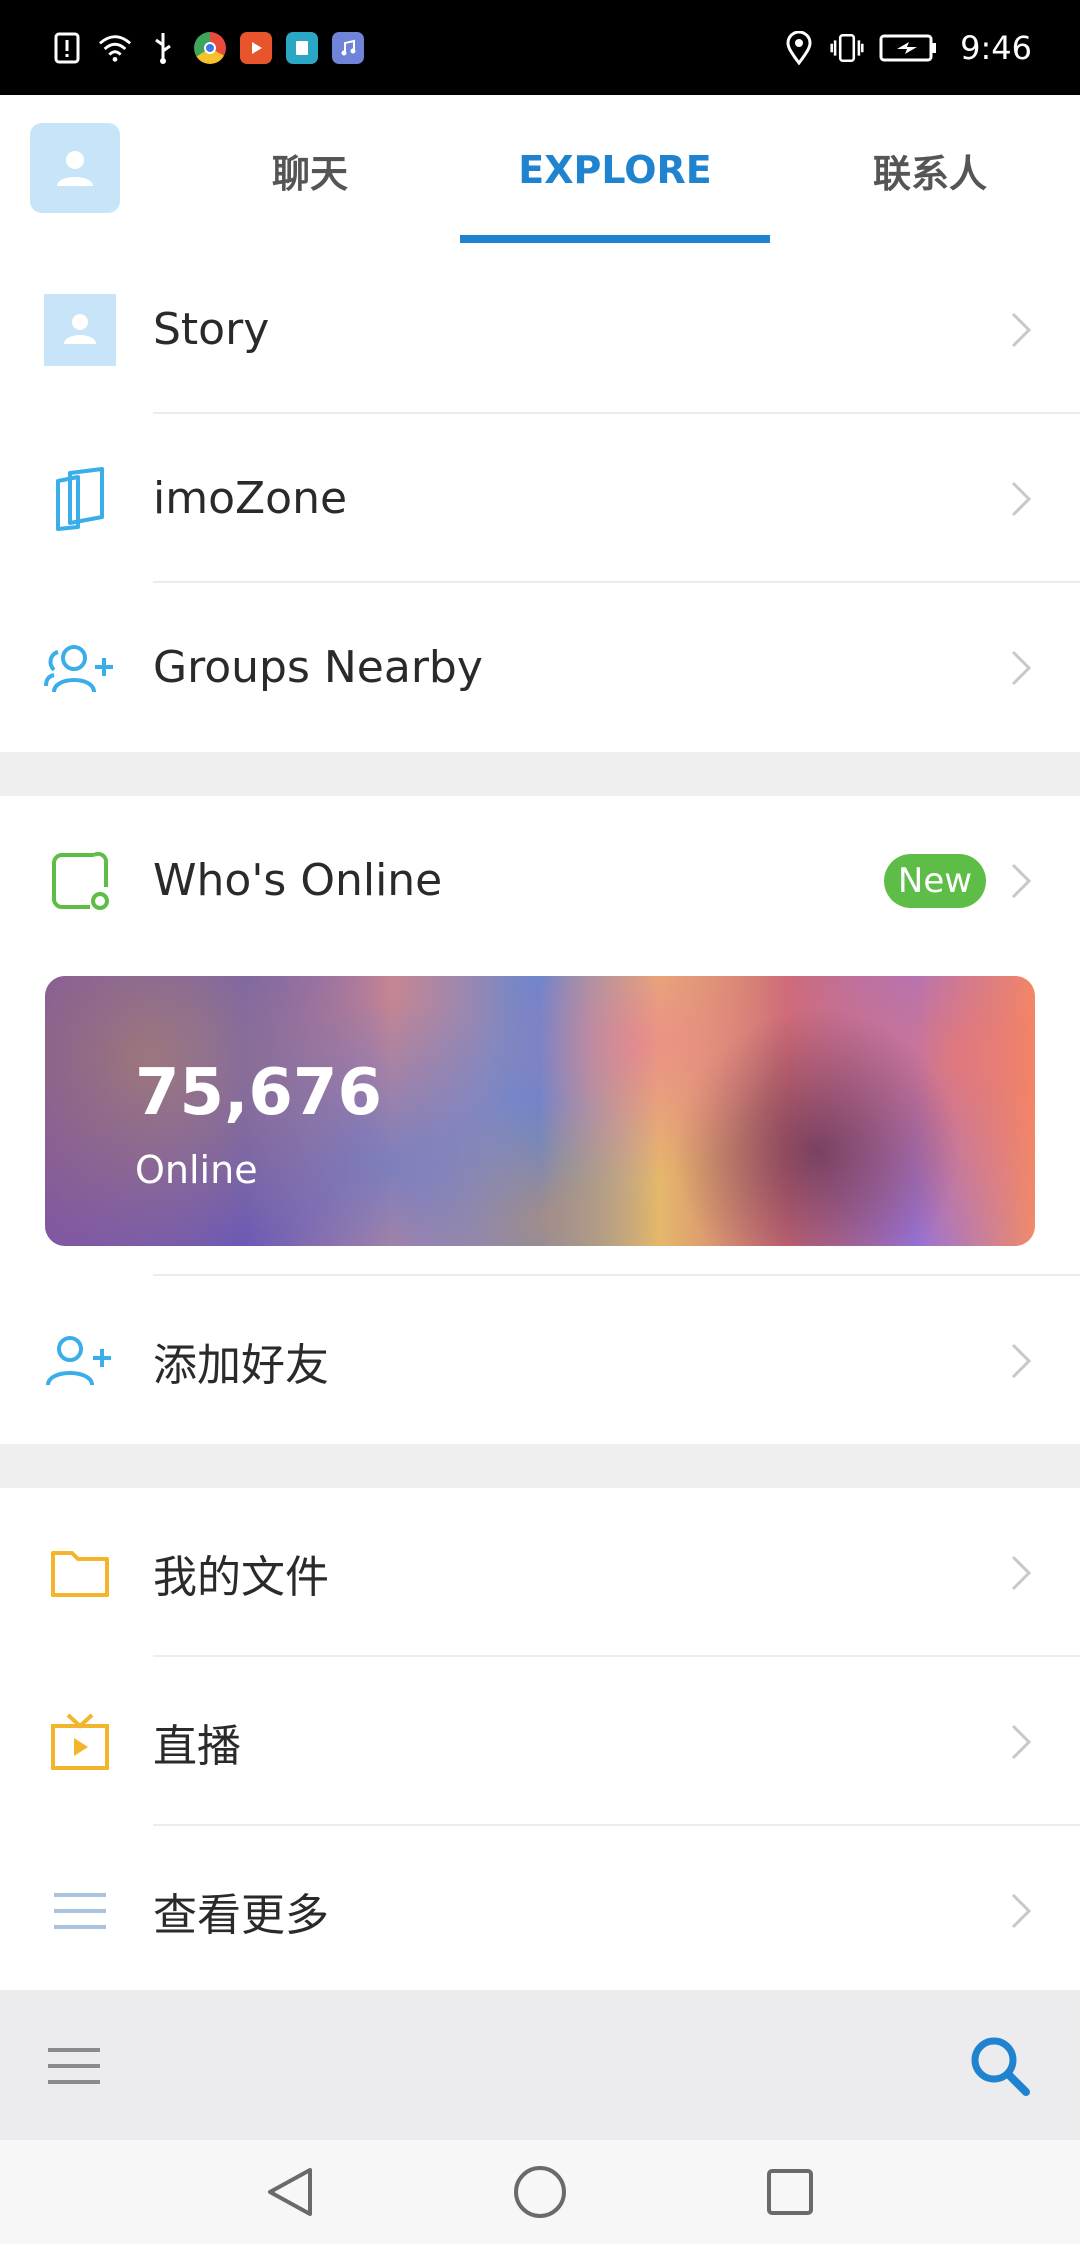 Image resolution: width=1080 pixels, height=2244 pixels. Describe the element at coordinates (540, 1360) in the screenshot. I see `list-item-add-friend: 添加好友` at that location.